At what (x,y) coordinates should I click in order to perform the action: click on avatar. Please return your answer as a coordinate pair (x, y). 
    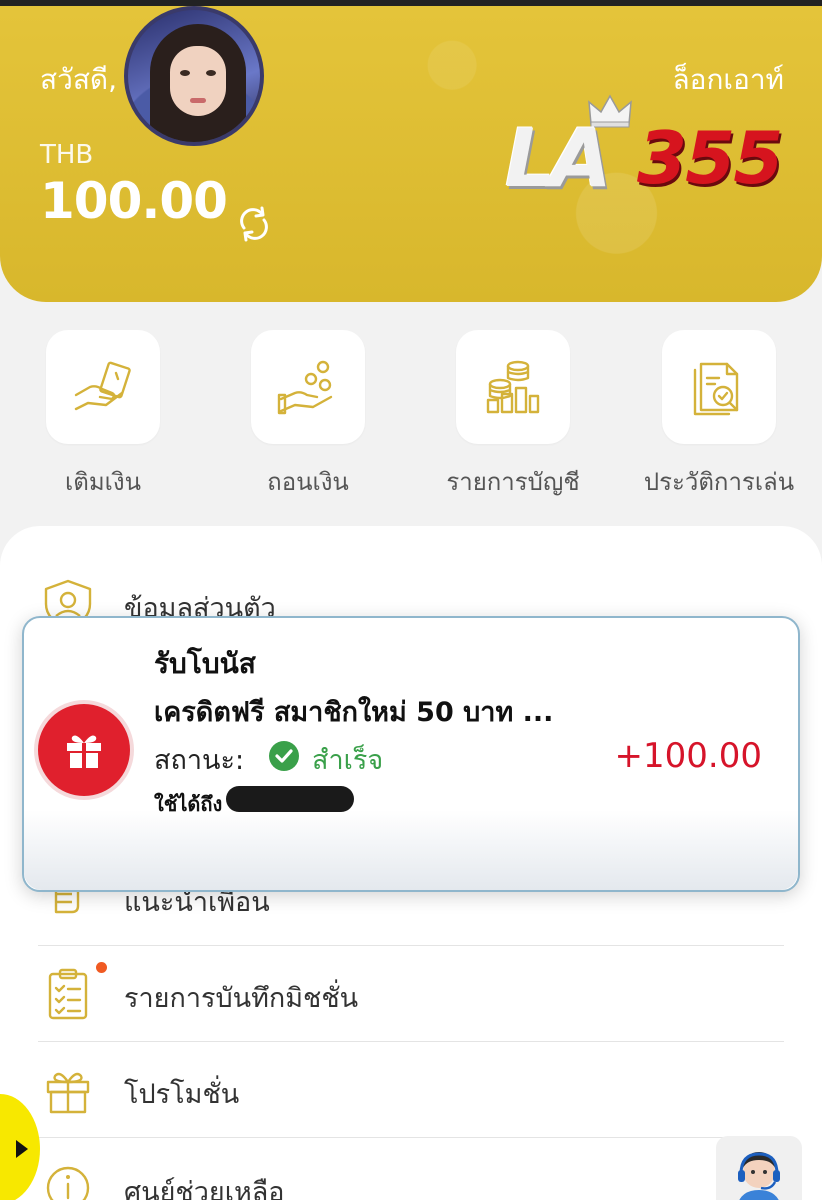
    Looking at the image, I should click on (194, 76).